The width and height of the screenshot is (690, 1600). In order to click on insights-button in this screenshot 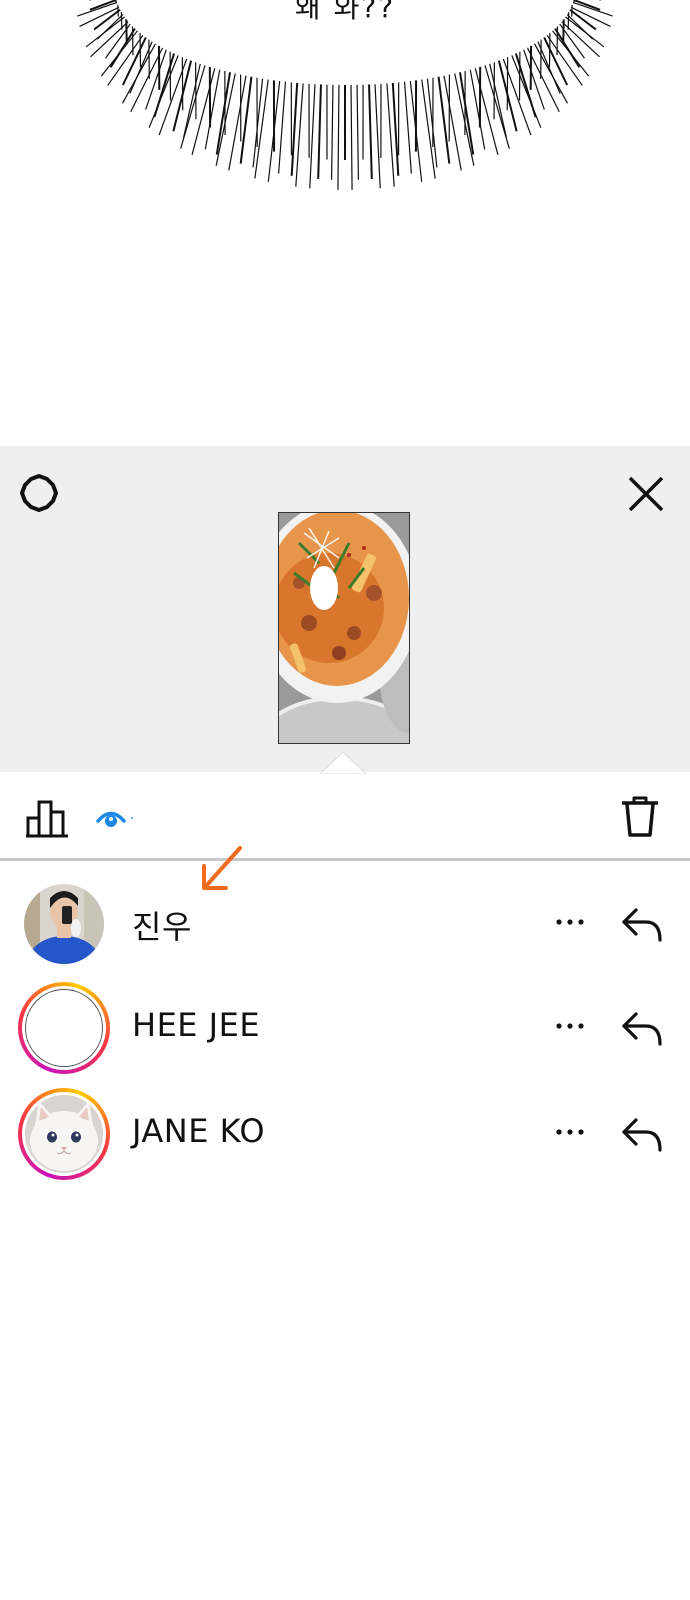, I will do `click(47, 819)`.